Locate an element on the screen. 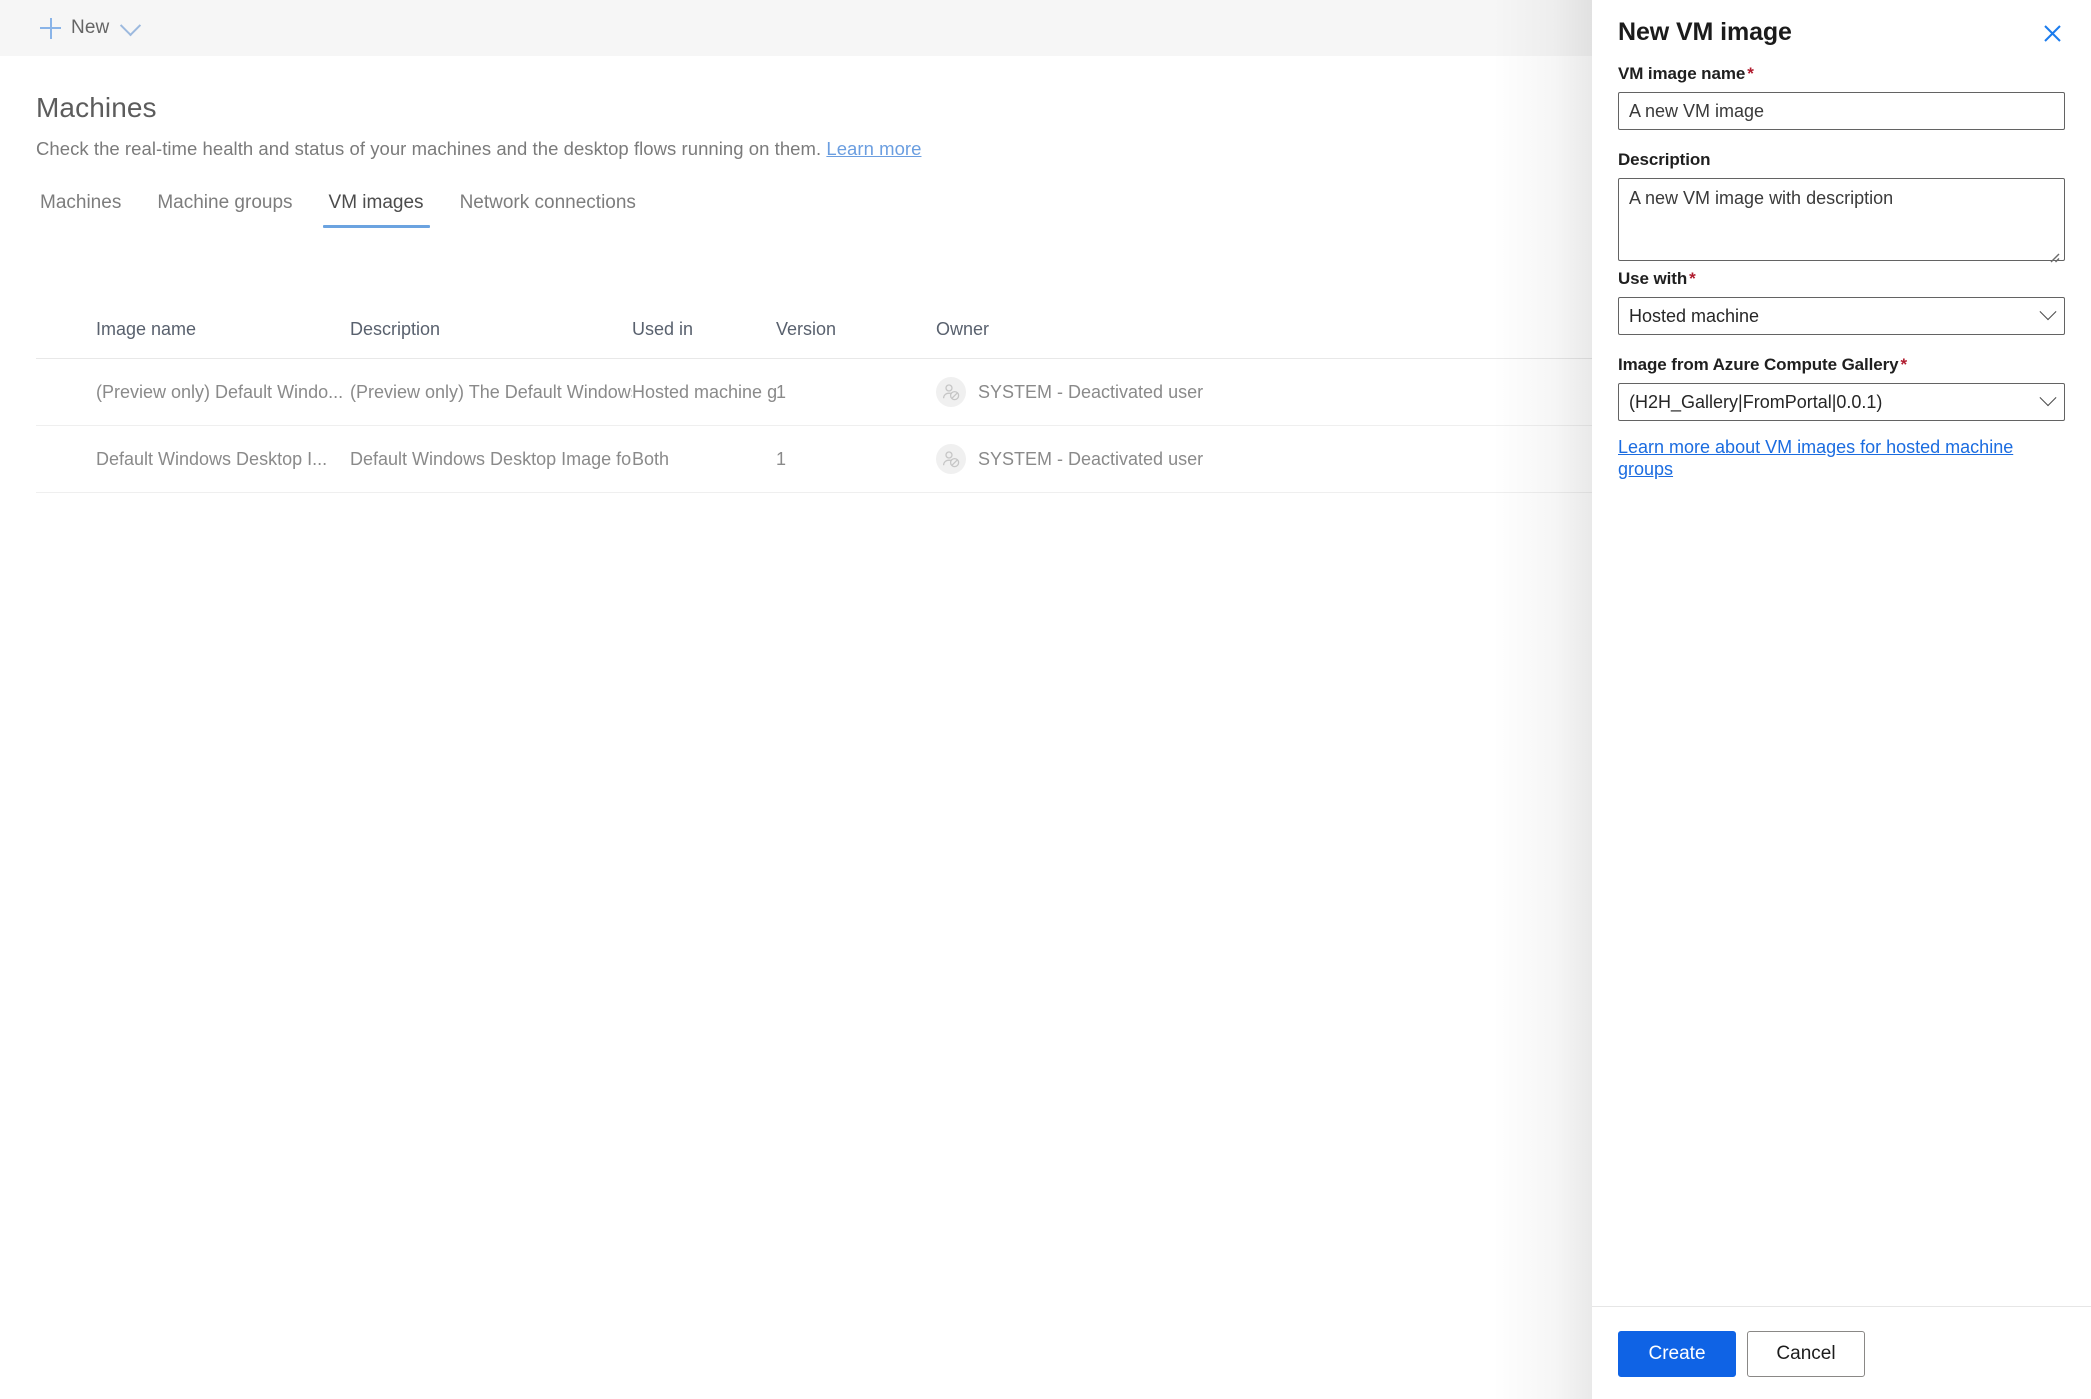  learn-more-link: Learn more is located at coordinates (873, 148).